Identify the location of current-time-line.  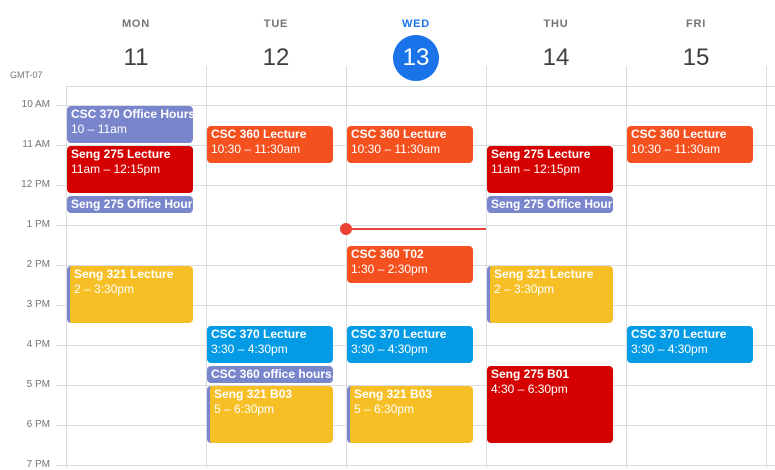
(416, 229).